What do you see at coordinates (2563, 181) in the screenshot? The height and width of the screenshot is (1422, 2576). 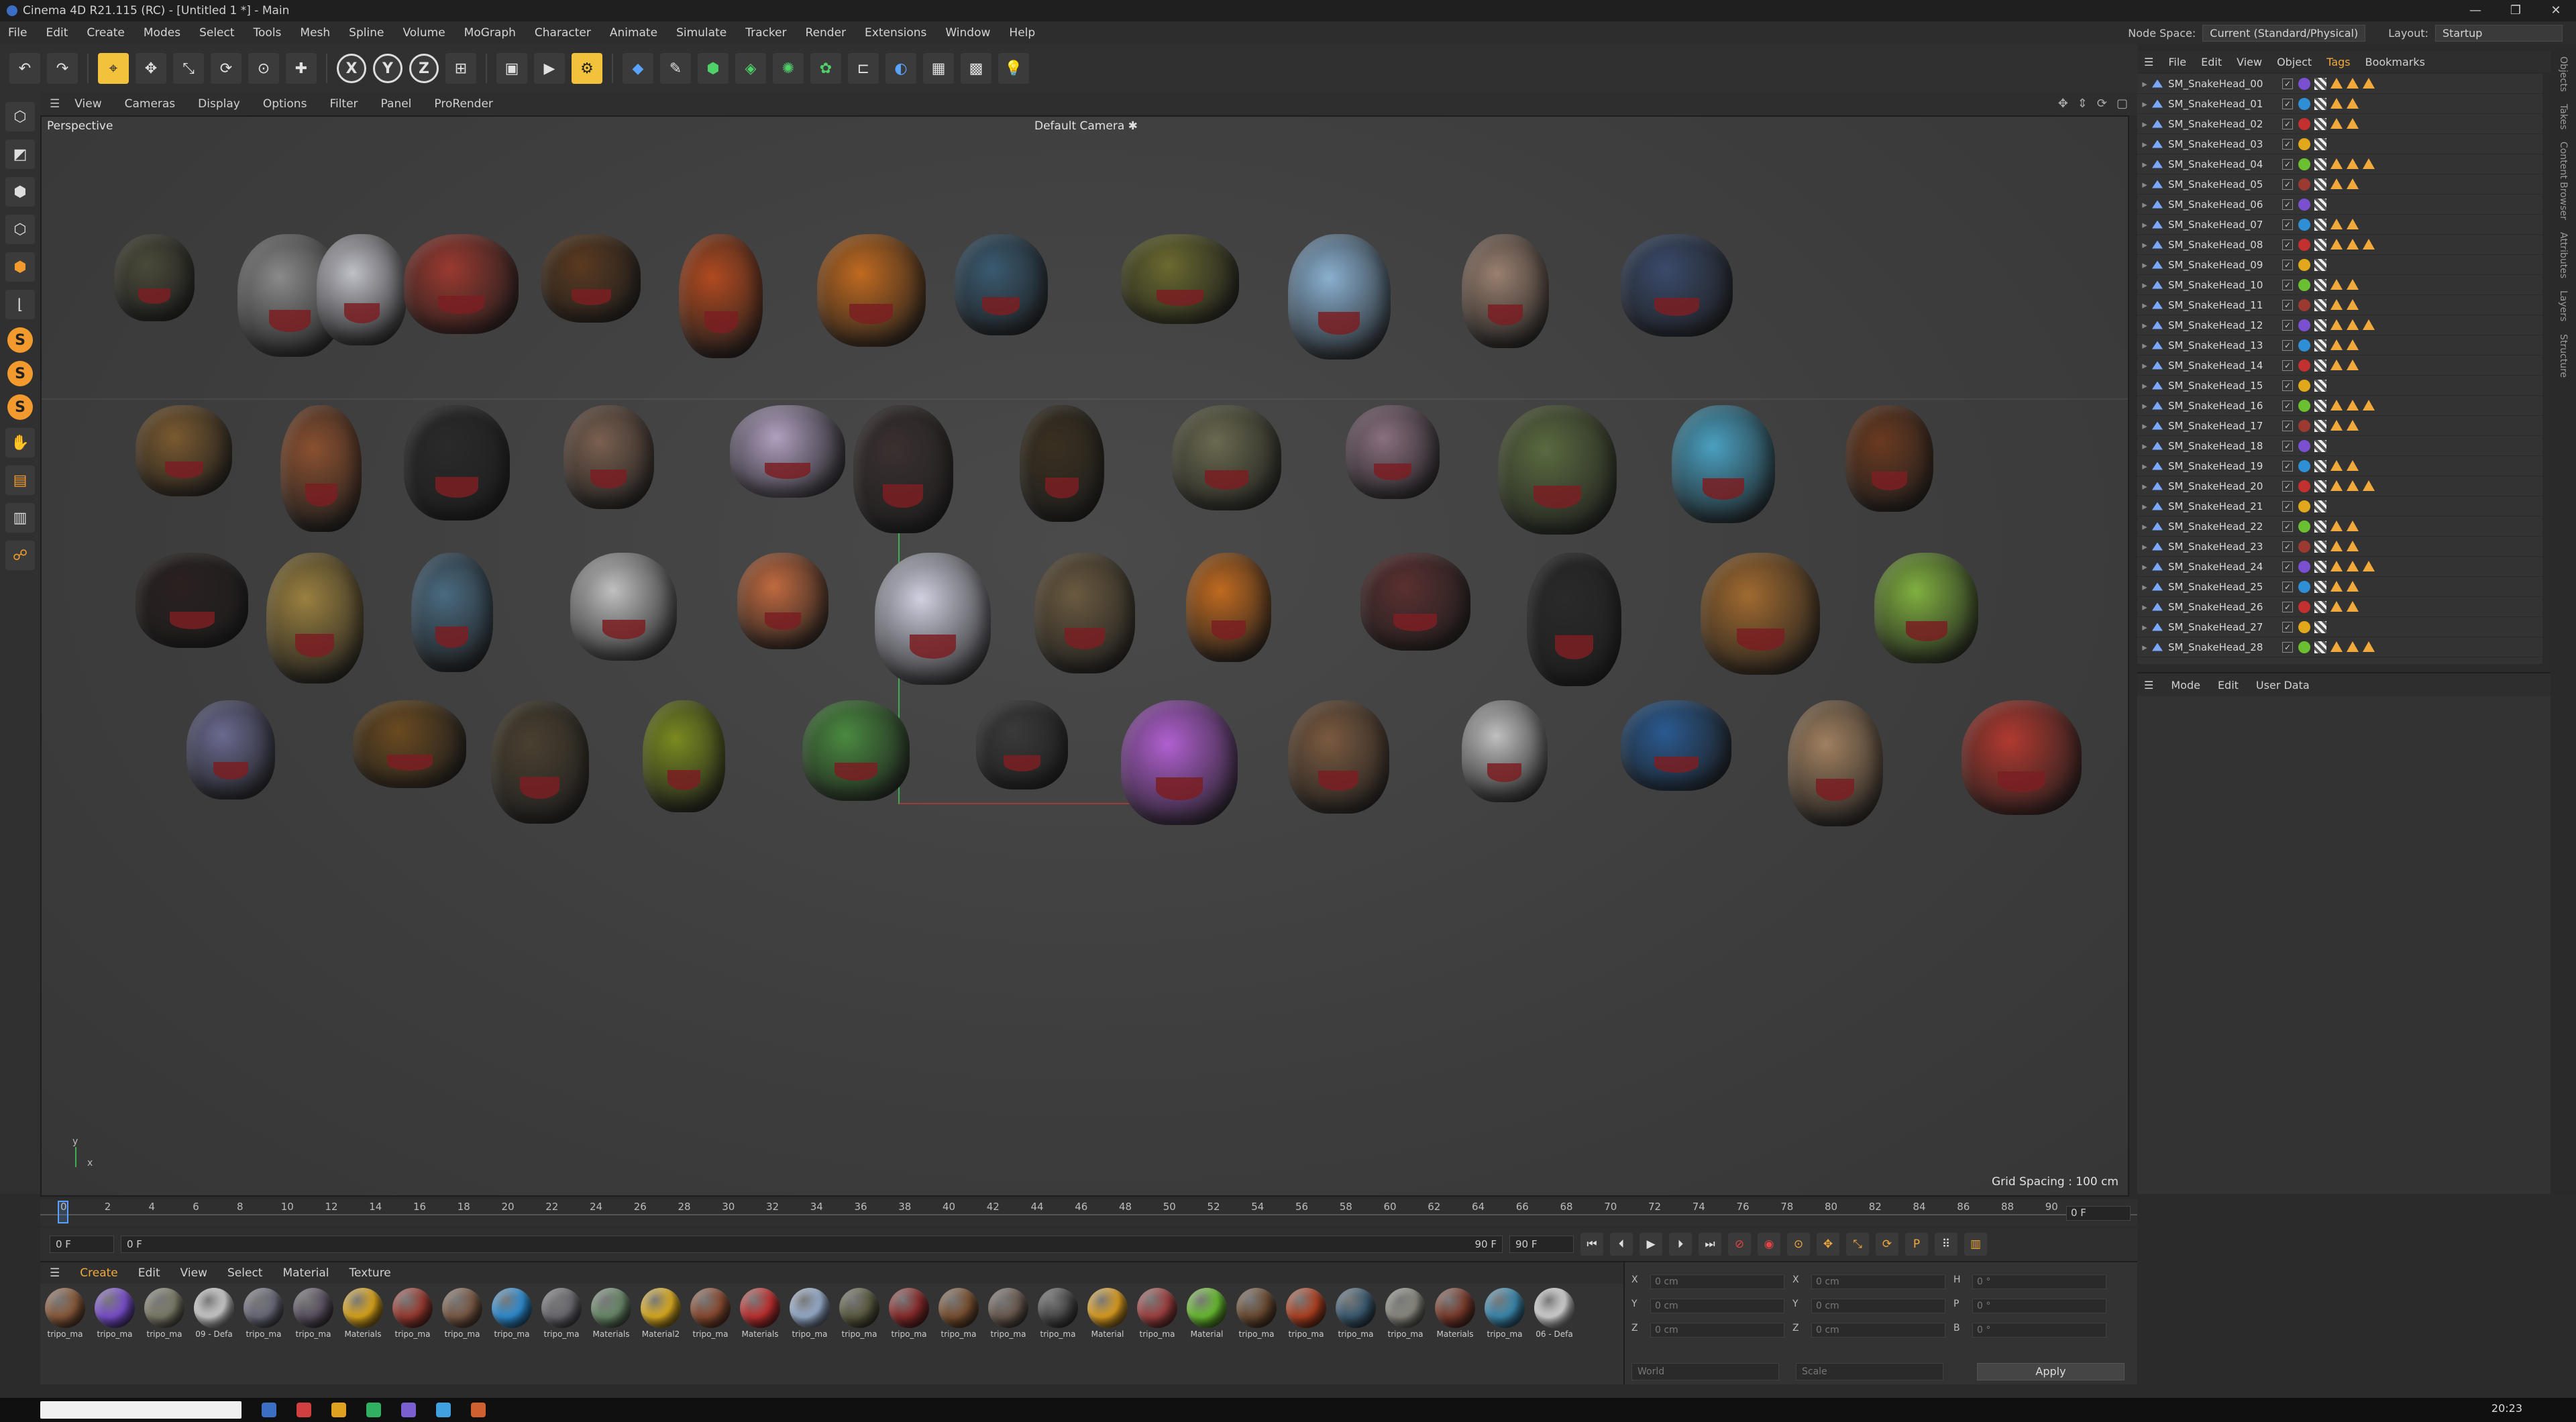 I see `side-tab-content-browser: Content Browser` at bounding box center [2563, 181].